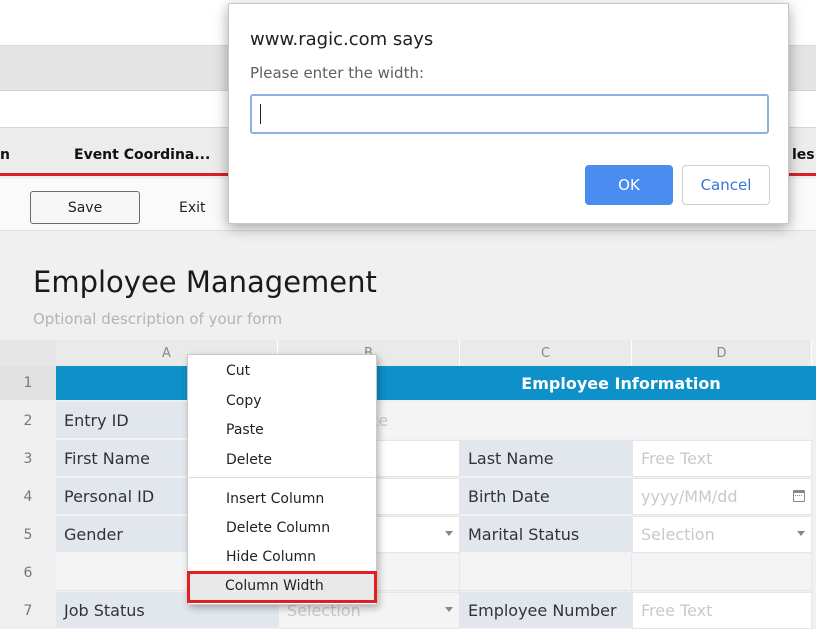 This screenshot has width=816, height=629. What do you see at coordinates (28, 353) in the screenshot?
I see `sheet-corner` at bounding box center [28, 353].